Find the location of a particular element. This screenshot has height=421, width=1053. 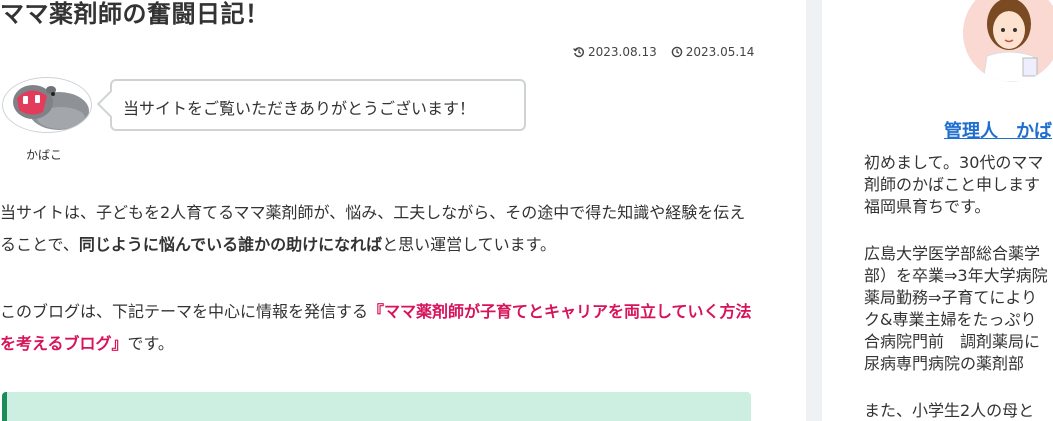

updated-date-text: 2023.08.13 is located at coordinates (622, 52).